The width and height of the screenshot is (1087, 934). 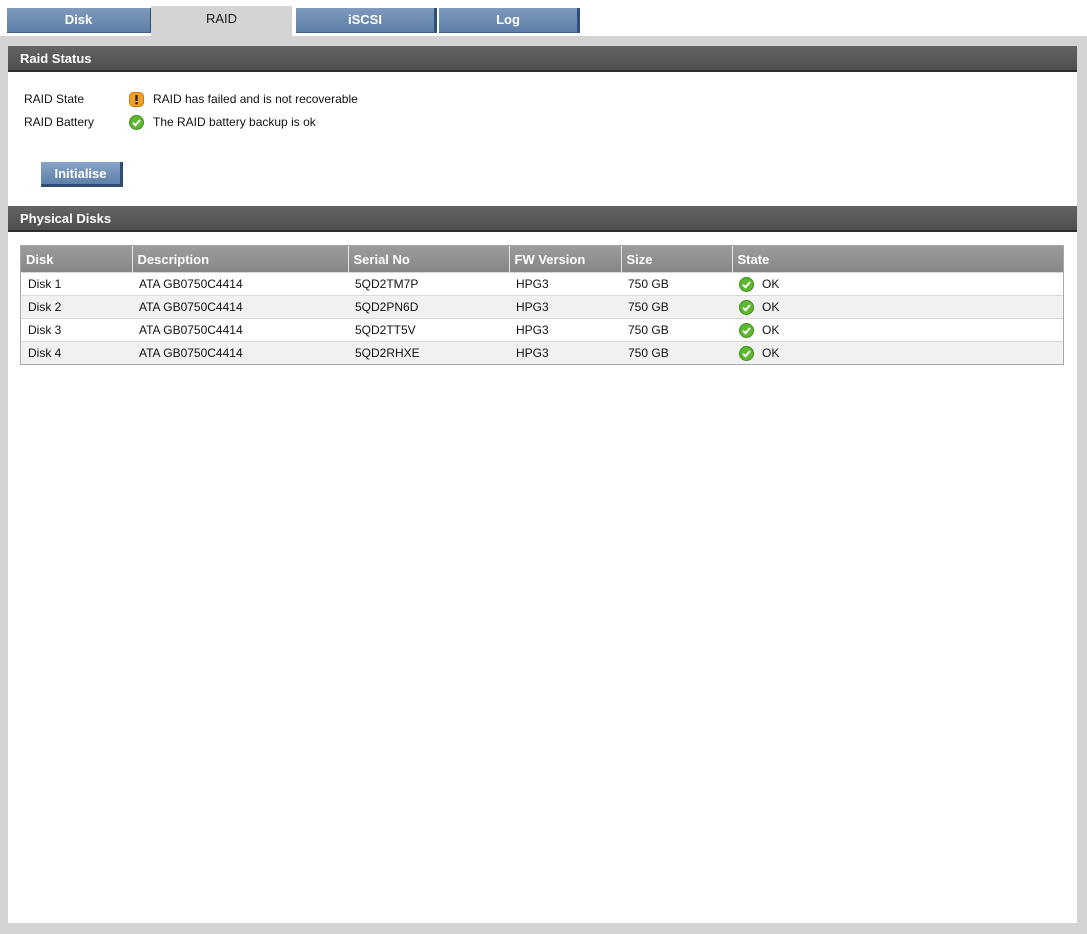 I want to click on physical-disks-header: Physical Disks, so click(x=542, y=219).